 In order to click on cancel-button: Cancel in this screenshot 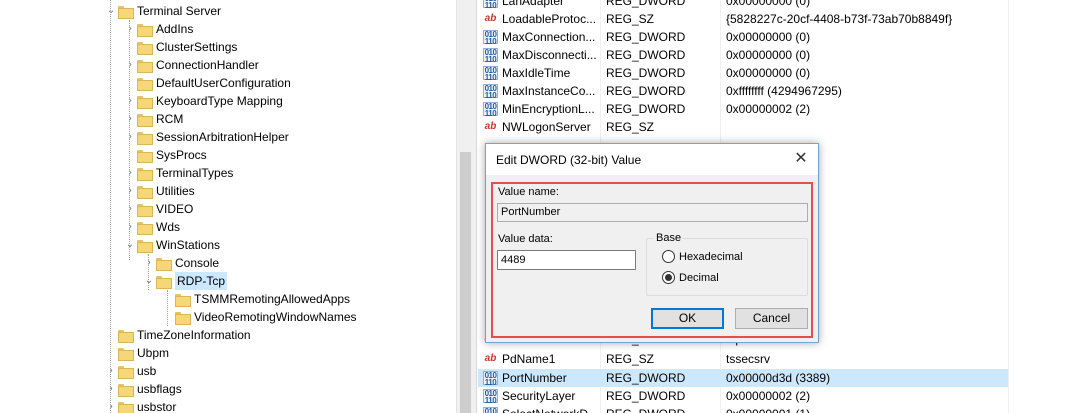, I will do `click(771, 318)`.